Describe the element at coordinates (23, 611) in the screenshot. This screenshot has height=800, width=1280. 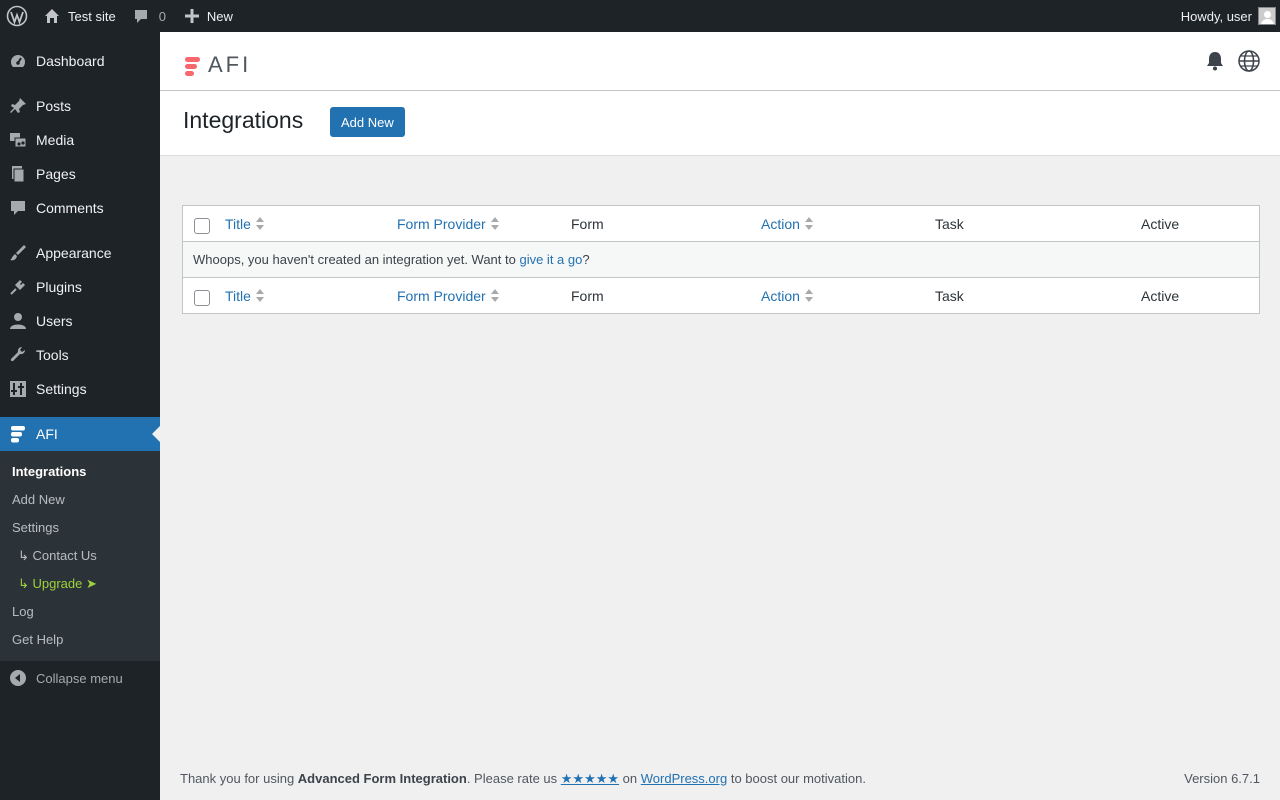
I see `submenu-item-log: Log` at that location.